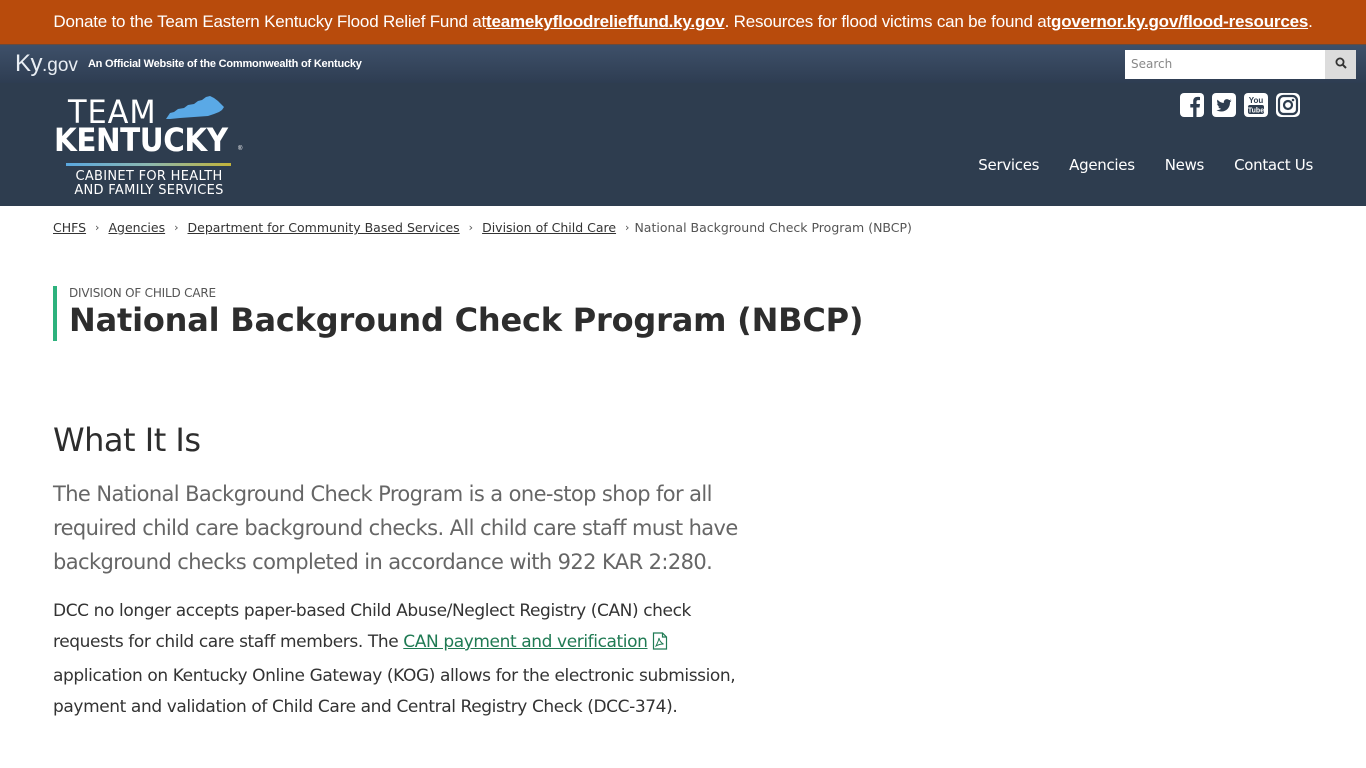  What do you see at coordinates (149, 176) in the screenshot?
I see `logo-cabinet-line1: CABINET FOR HEALTH` at bounding box center [149, 176].